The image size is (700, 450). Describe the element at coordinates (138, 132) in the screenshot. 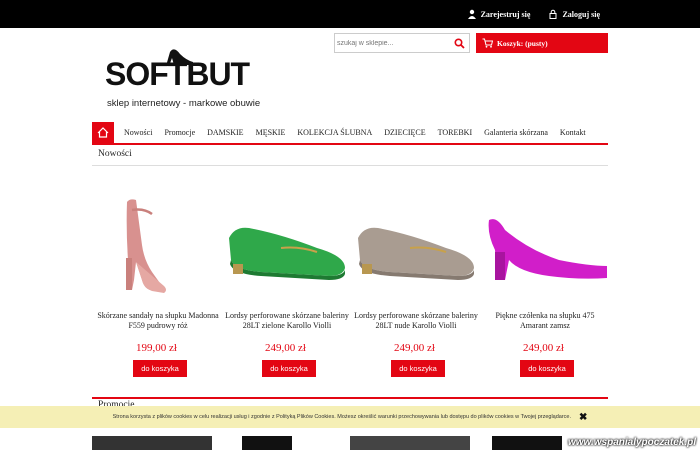

I see `nav-item-nowosci: Nowości` at that location.